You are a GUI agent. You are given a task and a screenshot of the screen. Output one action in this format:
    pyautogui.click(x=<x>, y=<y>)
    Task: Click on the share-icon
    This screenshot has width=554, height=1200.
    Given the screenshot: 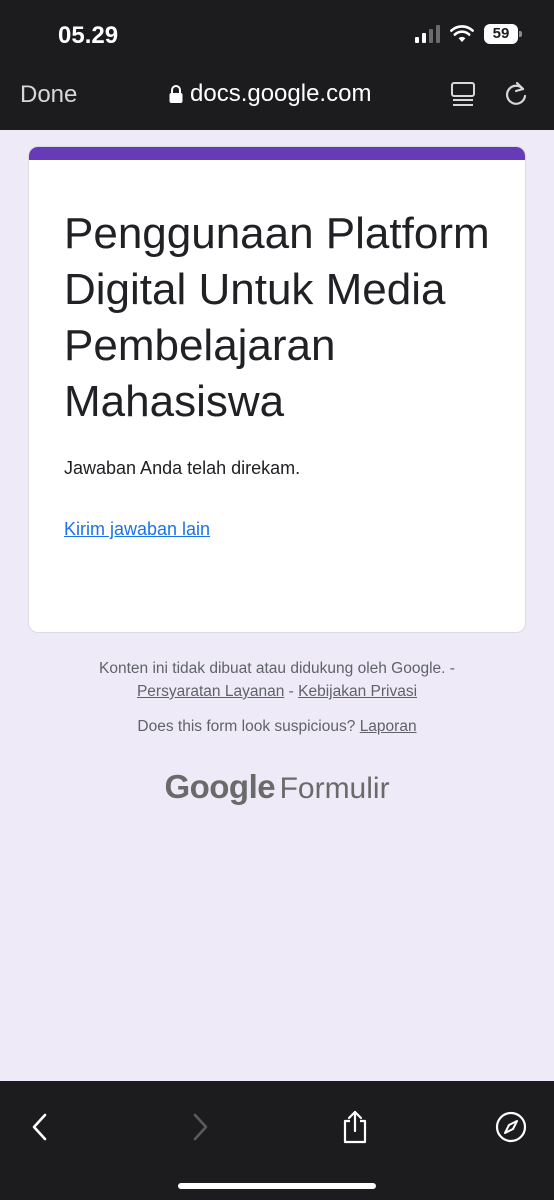 What is the action you would take?
    pyautogui.click(x=355, y=1127)
    